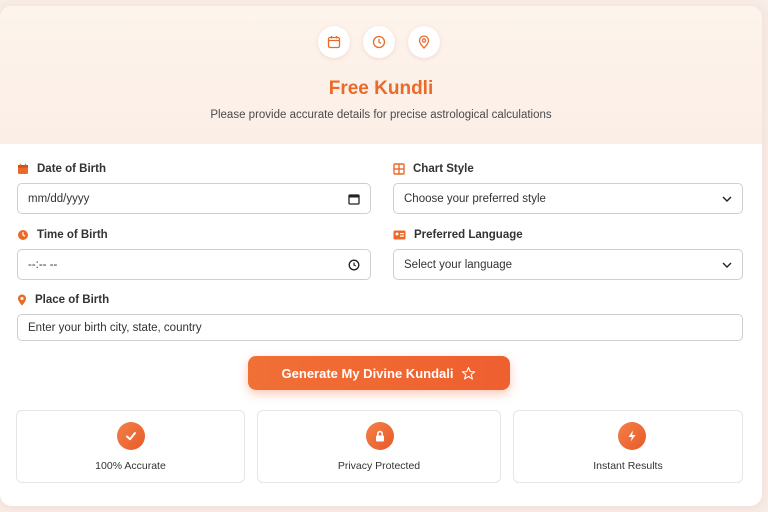 This screenshot has height=512, width=768. What do you see at coordinates (71, 169) in the screenshot?
I see `date-of-birth-label-text: Date of Birth` at bounding box center [71, 169].